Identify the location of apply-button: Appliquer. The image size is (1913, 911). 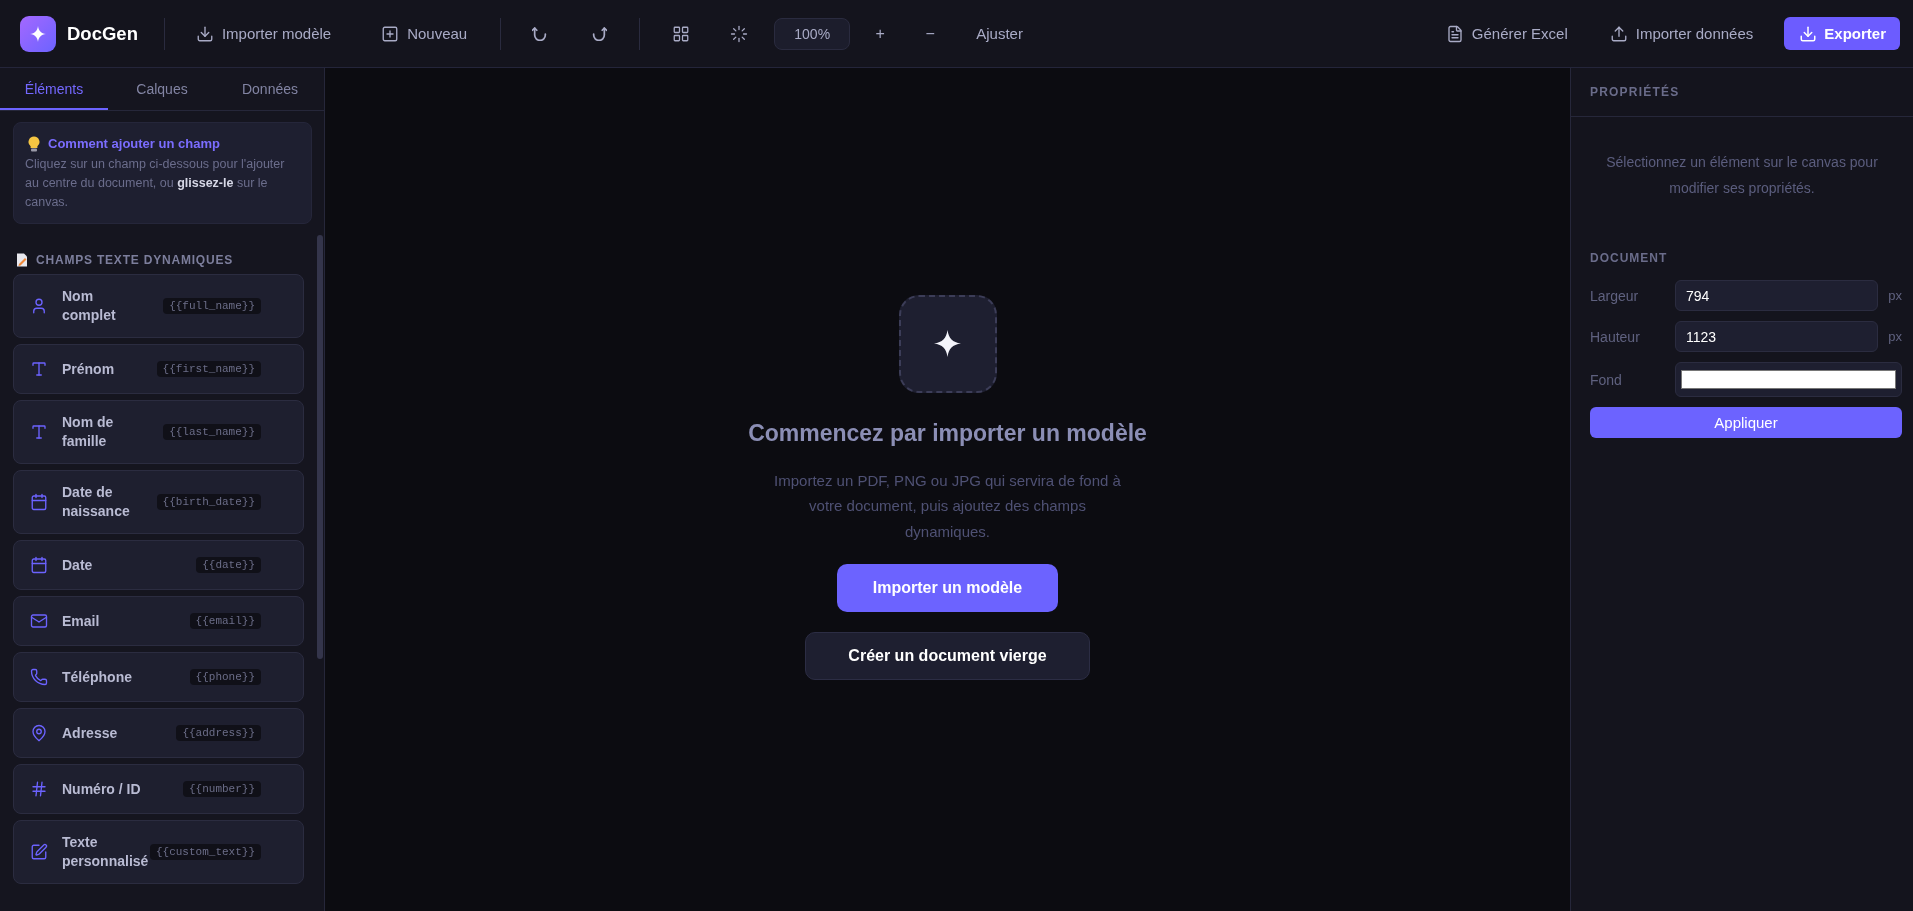
(1746, 422).